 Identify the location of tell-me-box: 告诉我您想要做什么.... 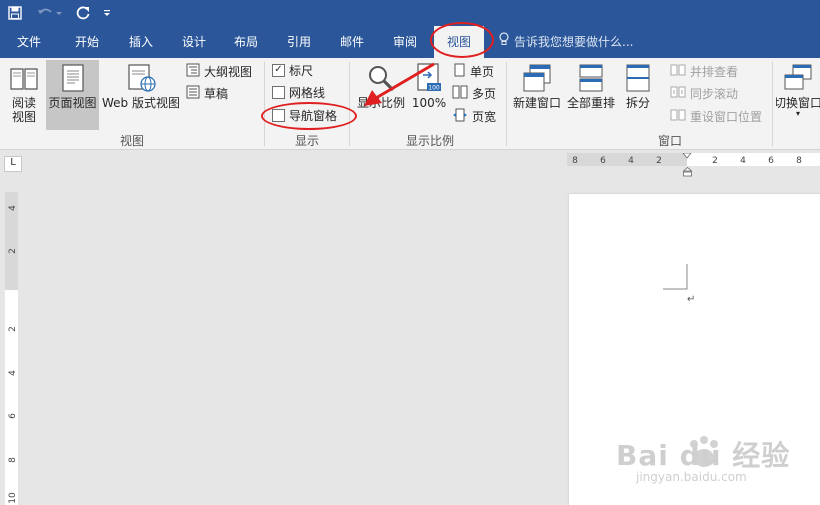
(565, 42).